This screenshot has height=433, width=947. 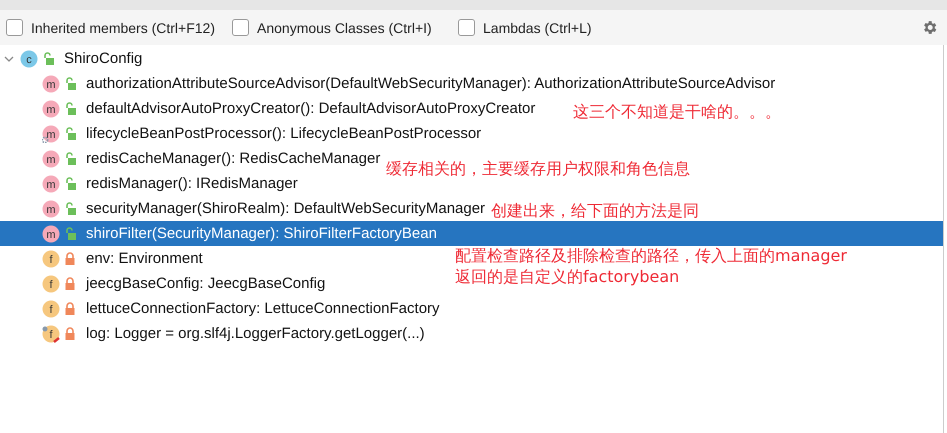 What do you see at coordinates (192, 183) in the screenshot?
I see `member-label: redisManager(): IRedisManager` at bounding box center [192, 183].